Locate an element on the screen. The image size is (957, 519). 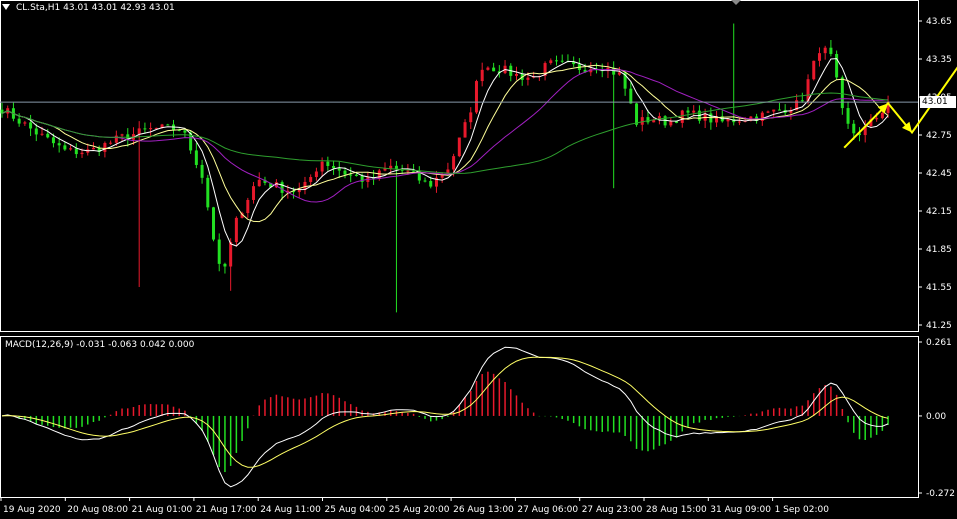
macd-info: MACD(12,26,9) -0.031 -0.063 0.042 0.000 is located at coordinates (100, 345).